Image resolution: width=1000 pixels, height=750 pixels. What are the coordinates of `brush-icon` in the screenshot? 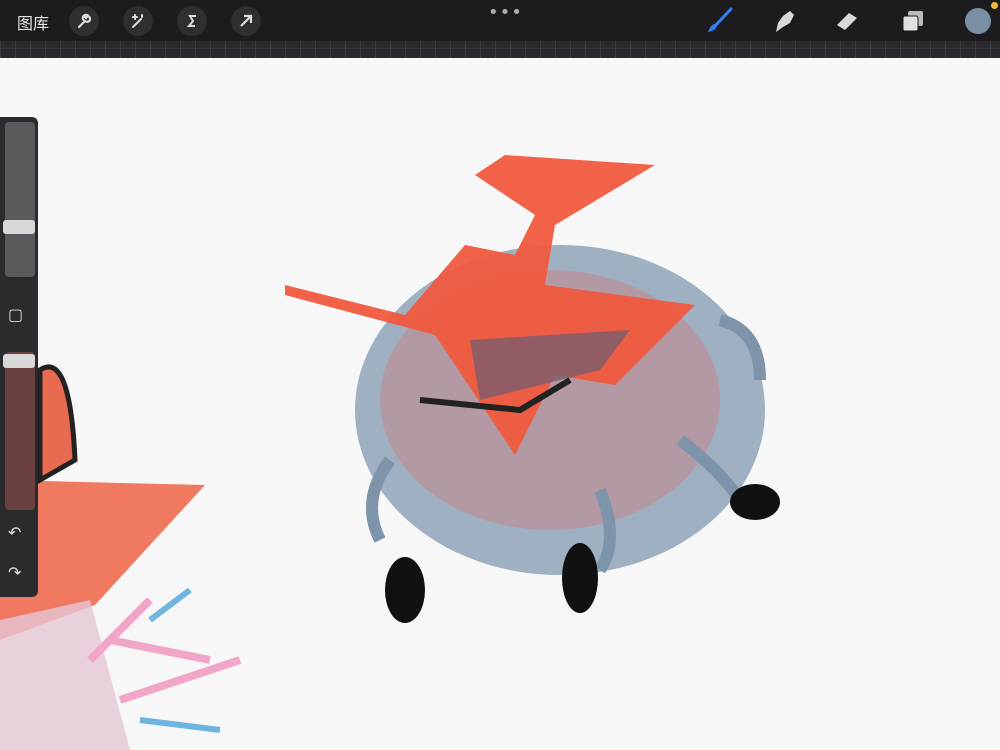 It's located at (719, 21).